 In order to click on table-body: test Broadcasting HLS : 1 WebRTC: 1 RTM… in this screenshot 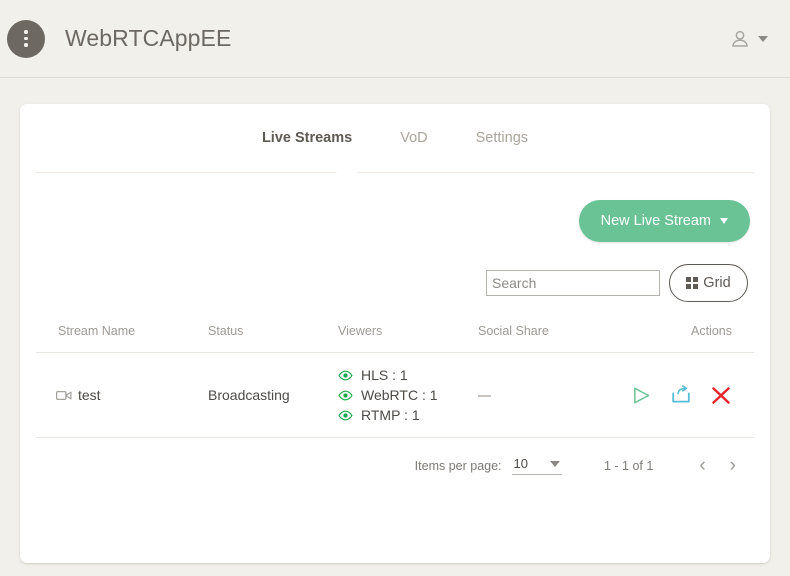, I will do `click(395, 395)`.